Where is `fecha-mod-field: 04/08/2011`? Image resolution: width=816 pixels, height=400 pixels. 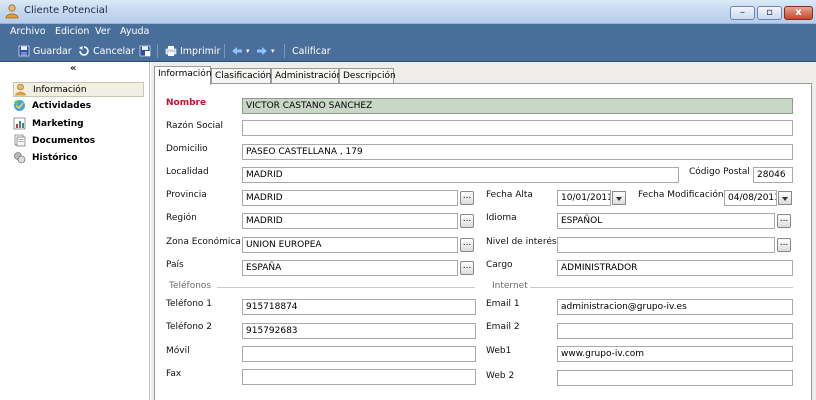 fecha-mod-field: 04/08/2011 is located at coordinates (750, 198).